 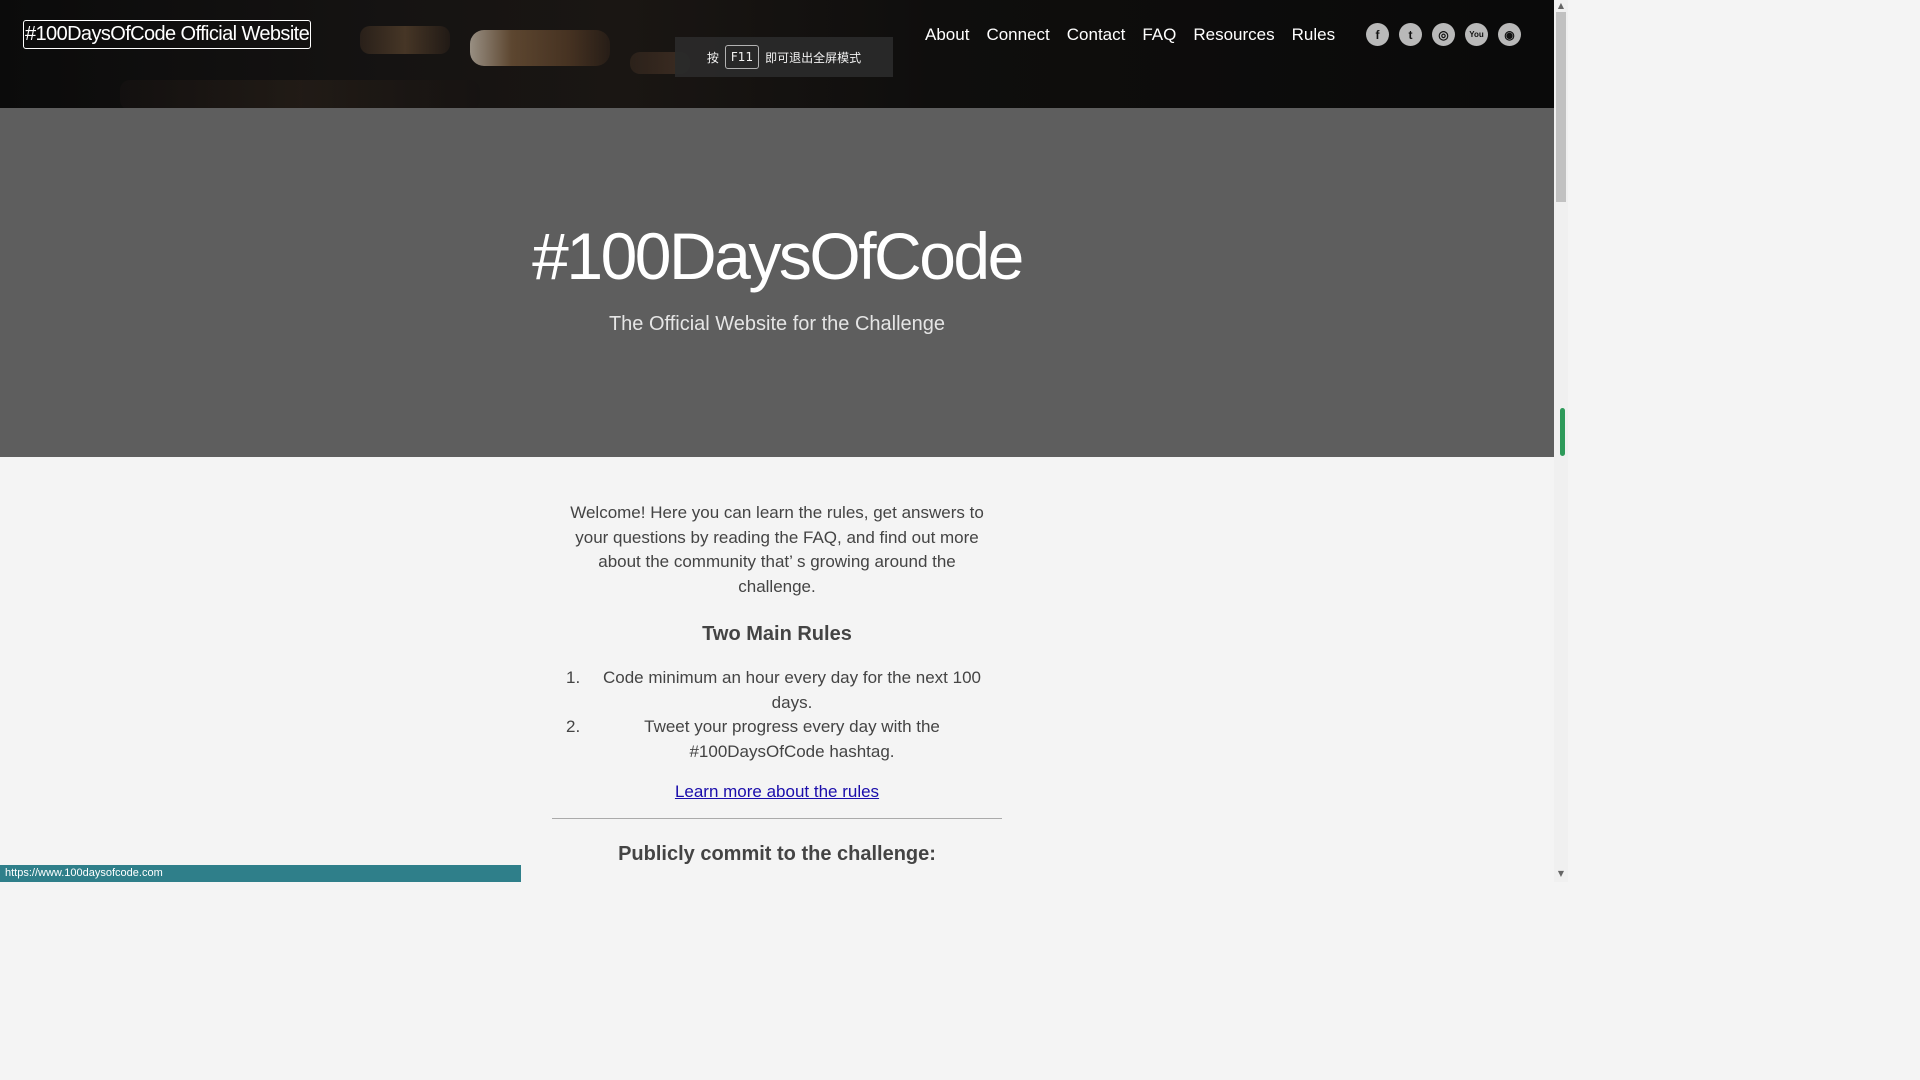 I want to click on nav-about: About, so click(x=947, y=35).